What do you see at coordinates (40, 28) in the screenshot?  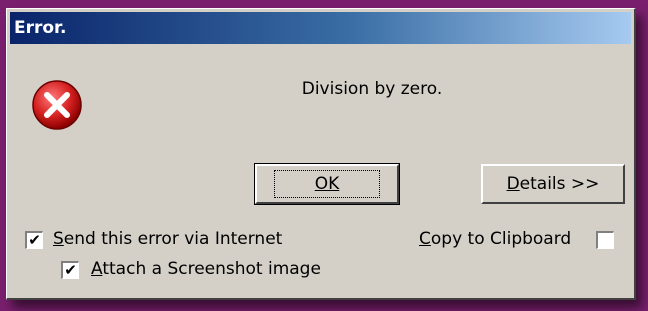 I see `dialog-title: Error.` at bounding box center [40, 28].